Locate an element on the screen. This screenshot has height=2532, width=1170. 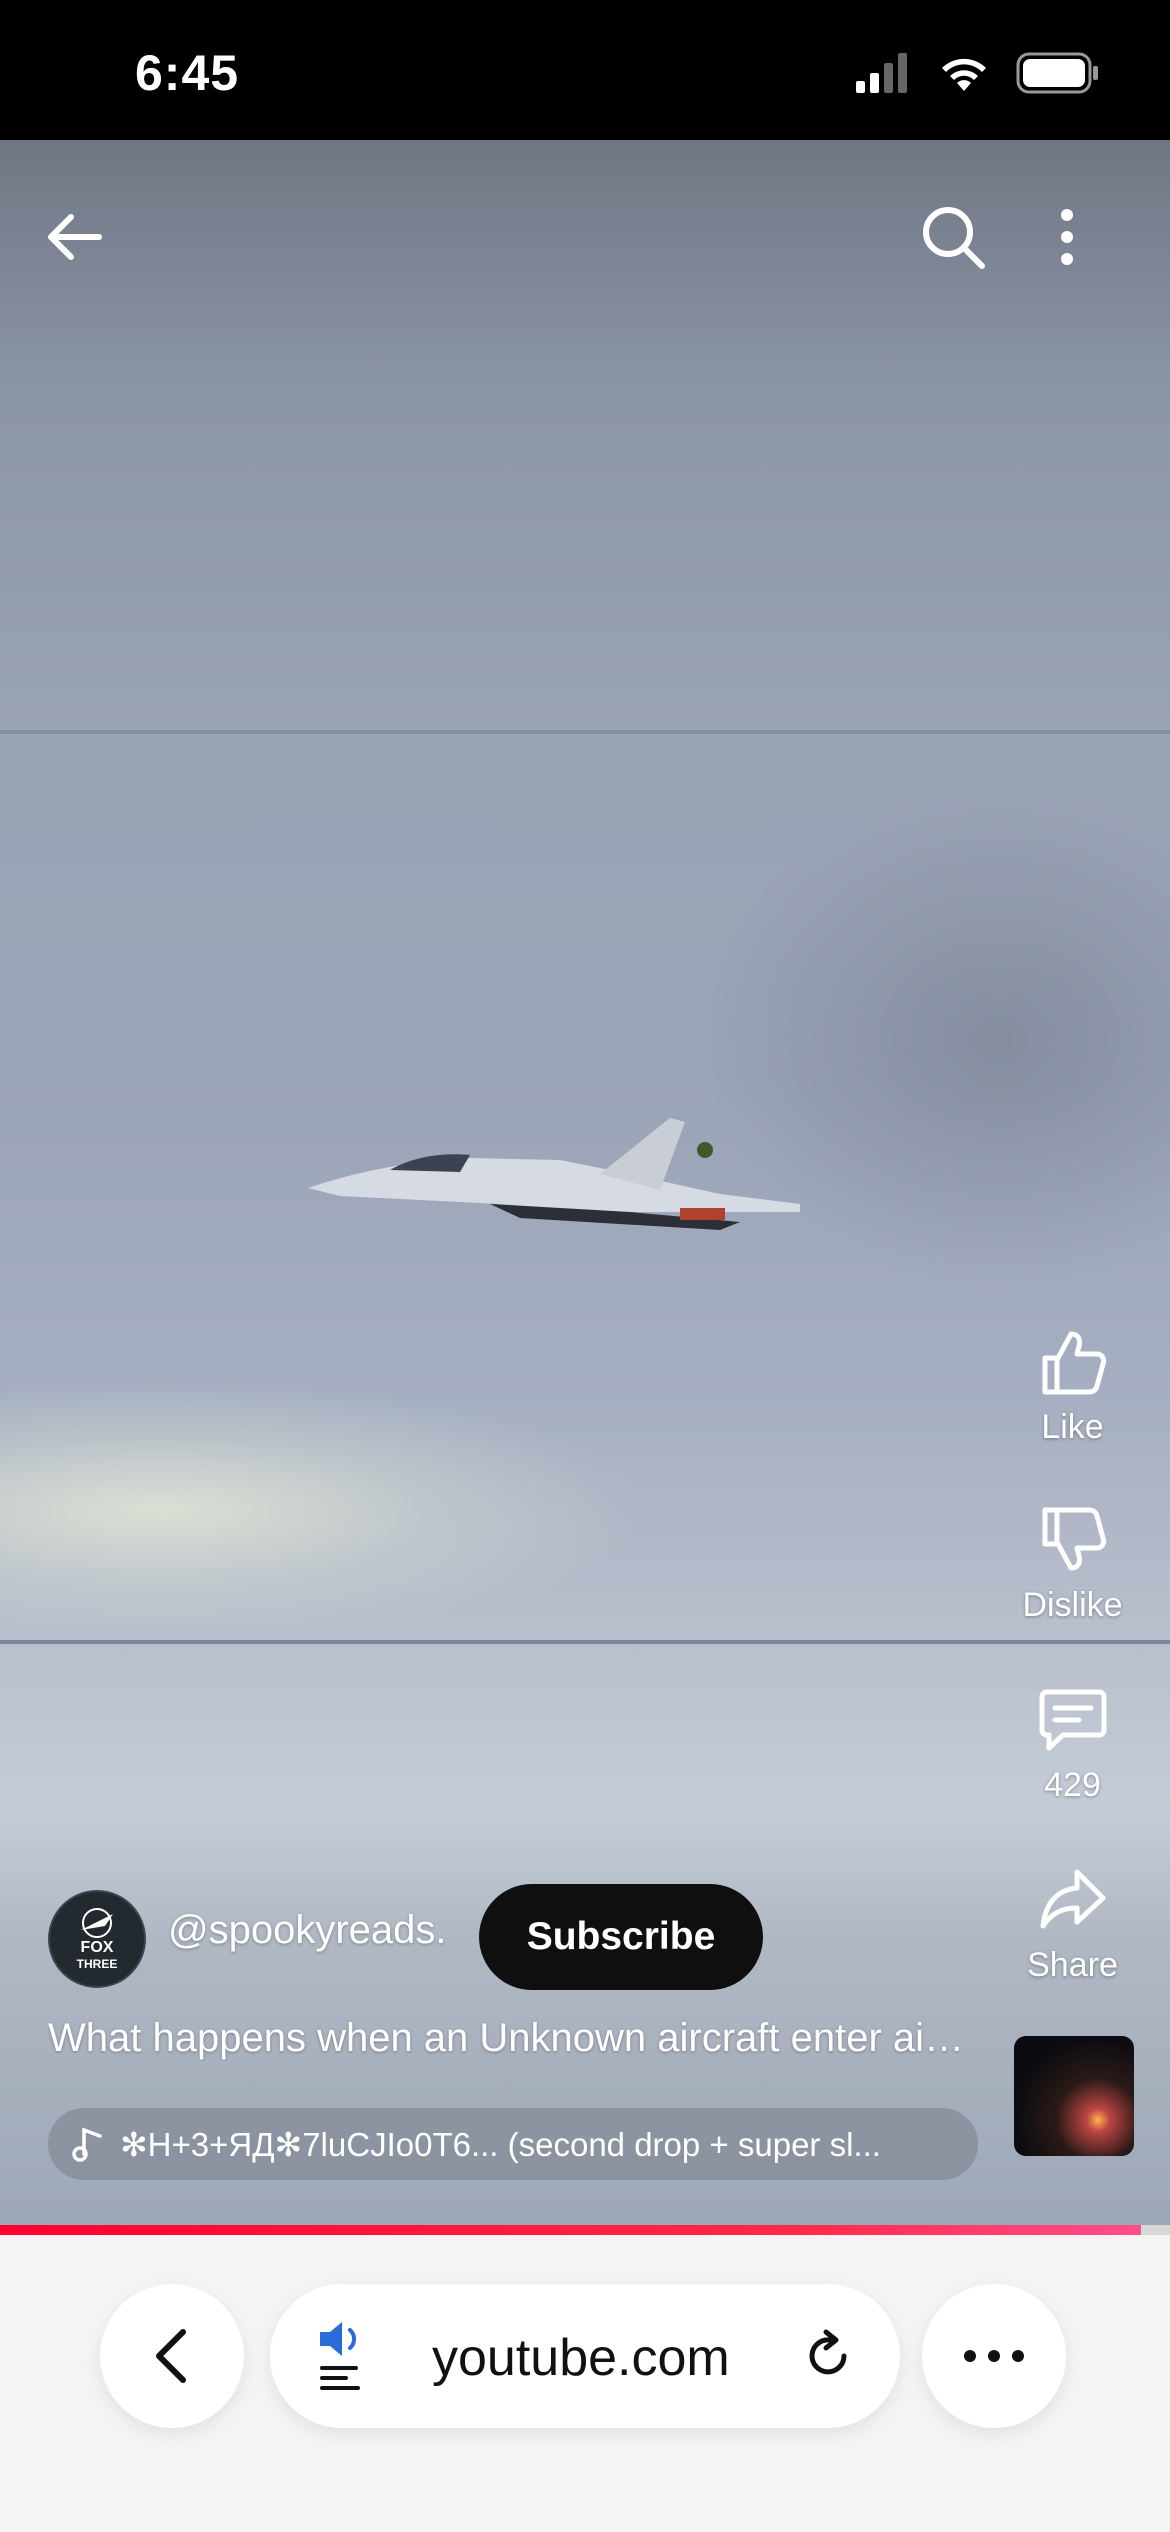
music-note-icon is located at coordinates (87, 2144).